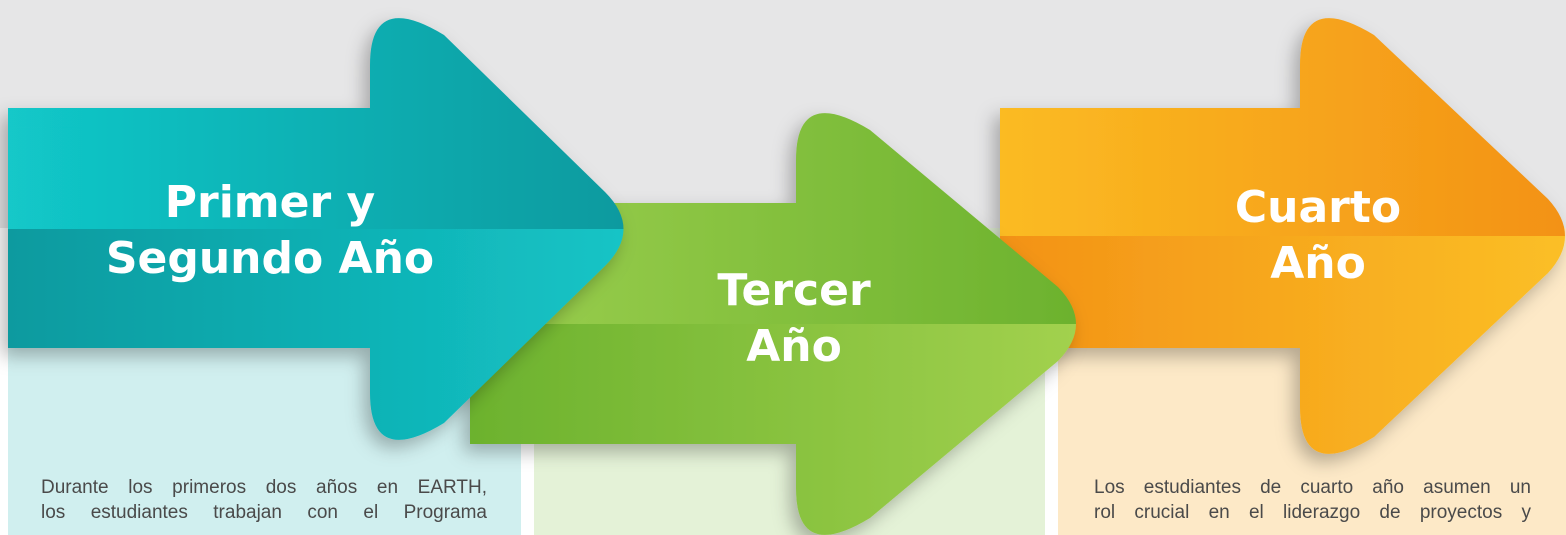  I want to click on stage-1-description-line-2: los estudiantes trabajan con el Programa, so click(264, 512).